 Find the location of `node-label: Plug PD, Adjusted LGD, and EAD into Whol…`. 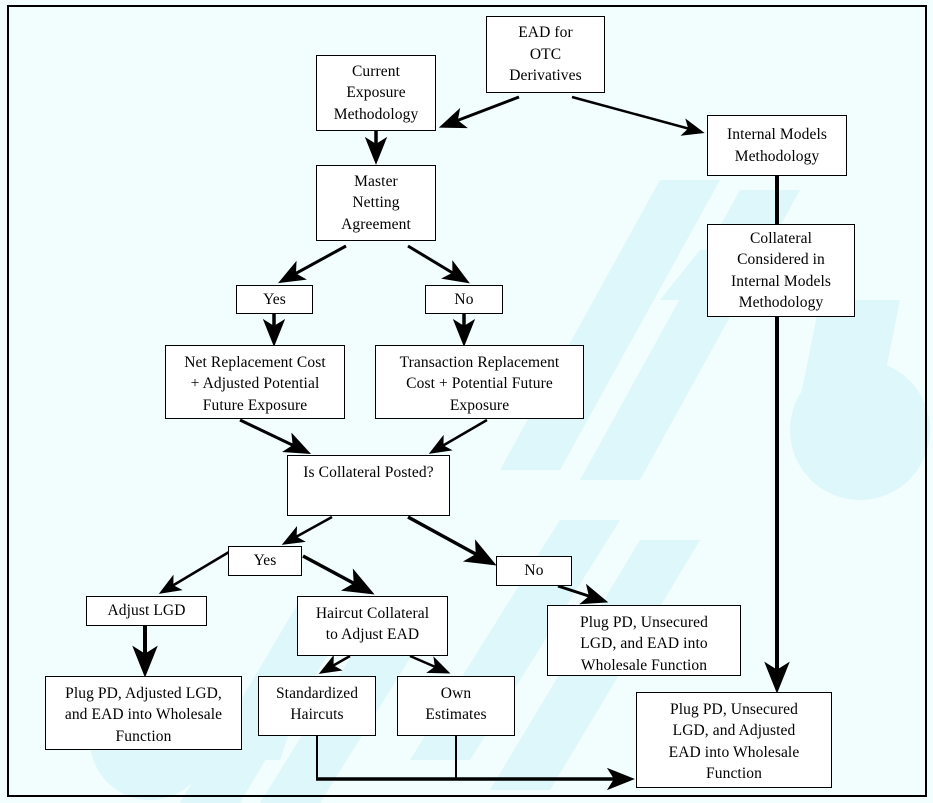

node-label: Plug PD, Adjusted LGD, and EAD into Whol… is located at coordinates (143, 715).